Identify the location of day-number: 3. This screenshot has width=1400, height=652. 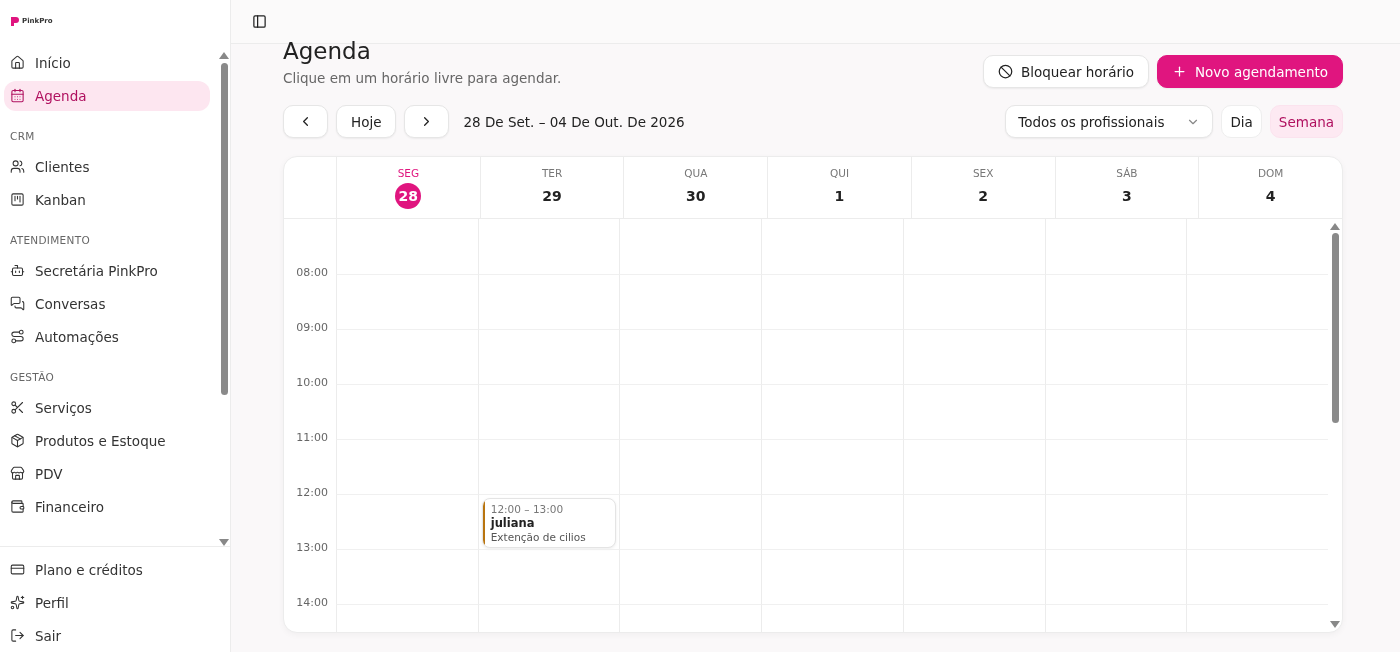
(1127, 196).